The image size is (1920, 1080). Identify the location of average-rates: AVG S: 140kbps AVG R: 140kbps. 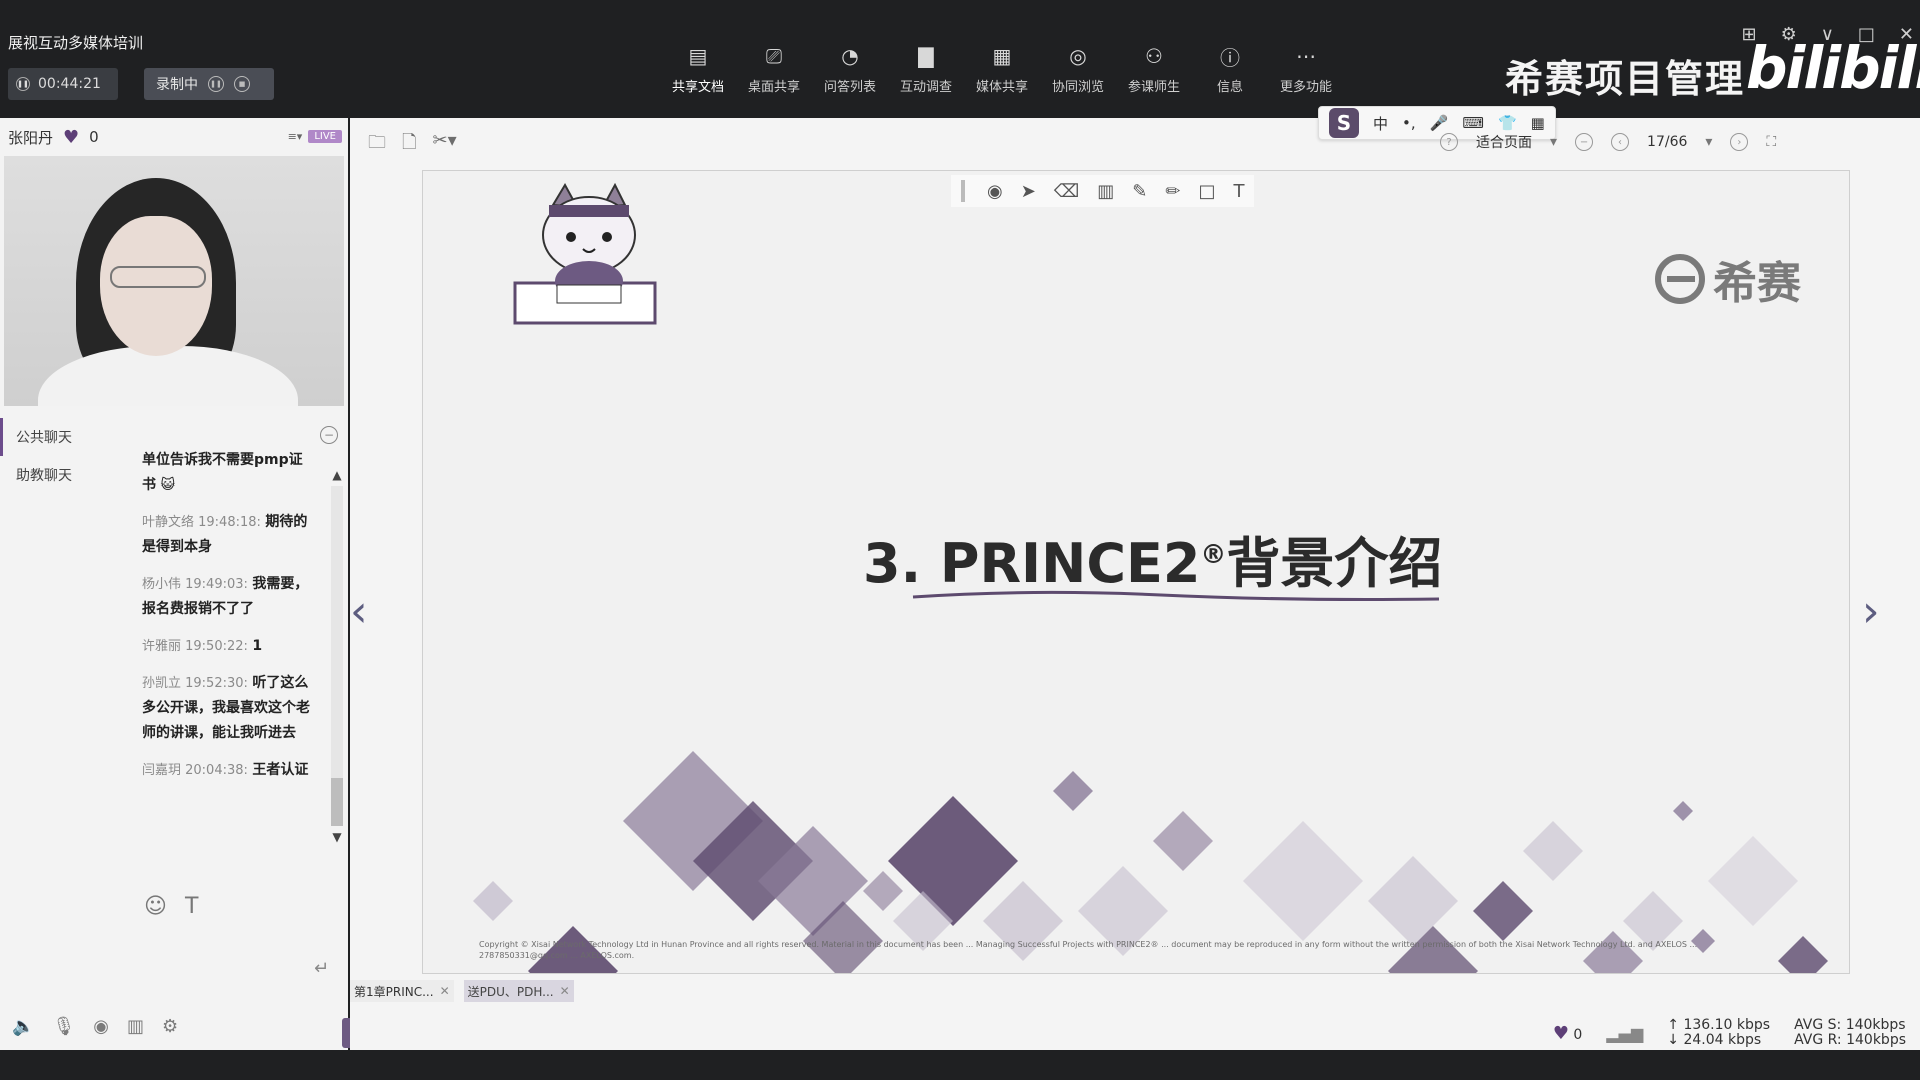
(1850, 1033).